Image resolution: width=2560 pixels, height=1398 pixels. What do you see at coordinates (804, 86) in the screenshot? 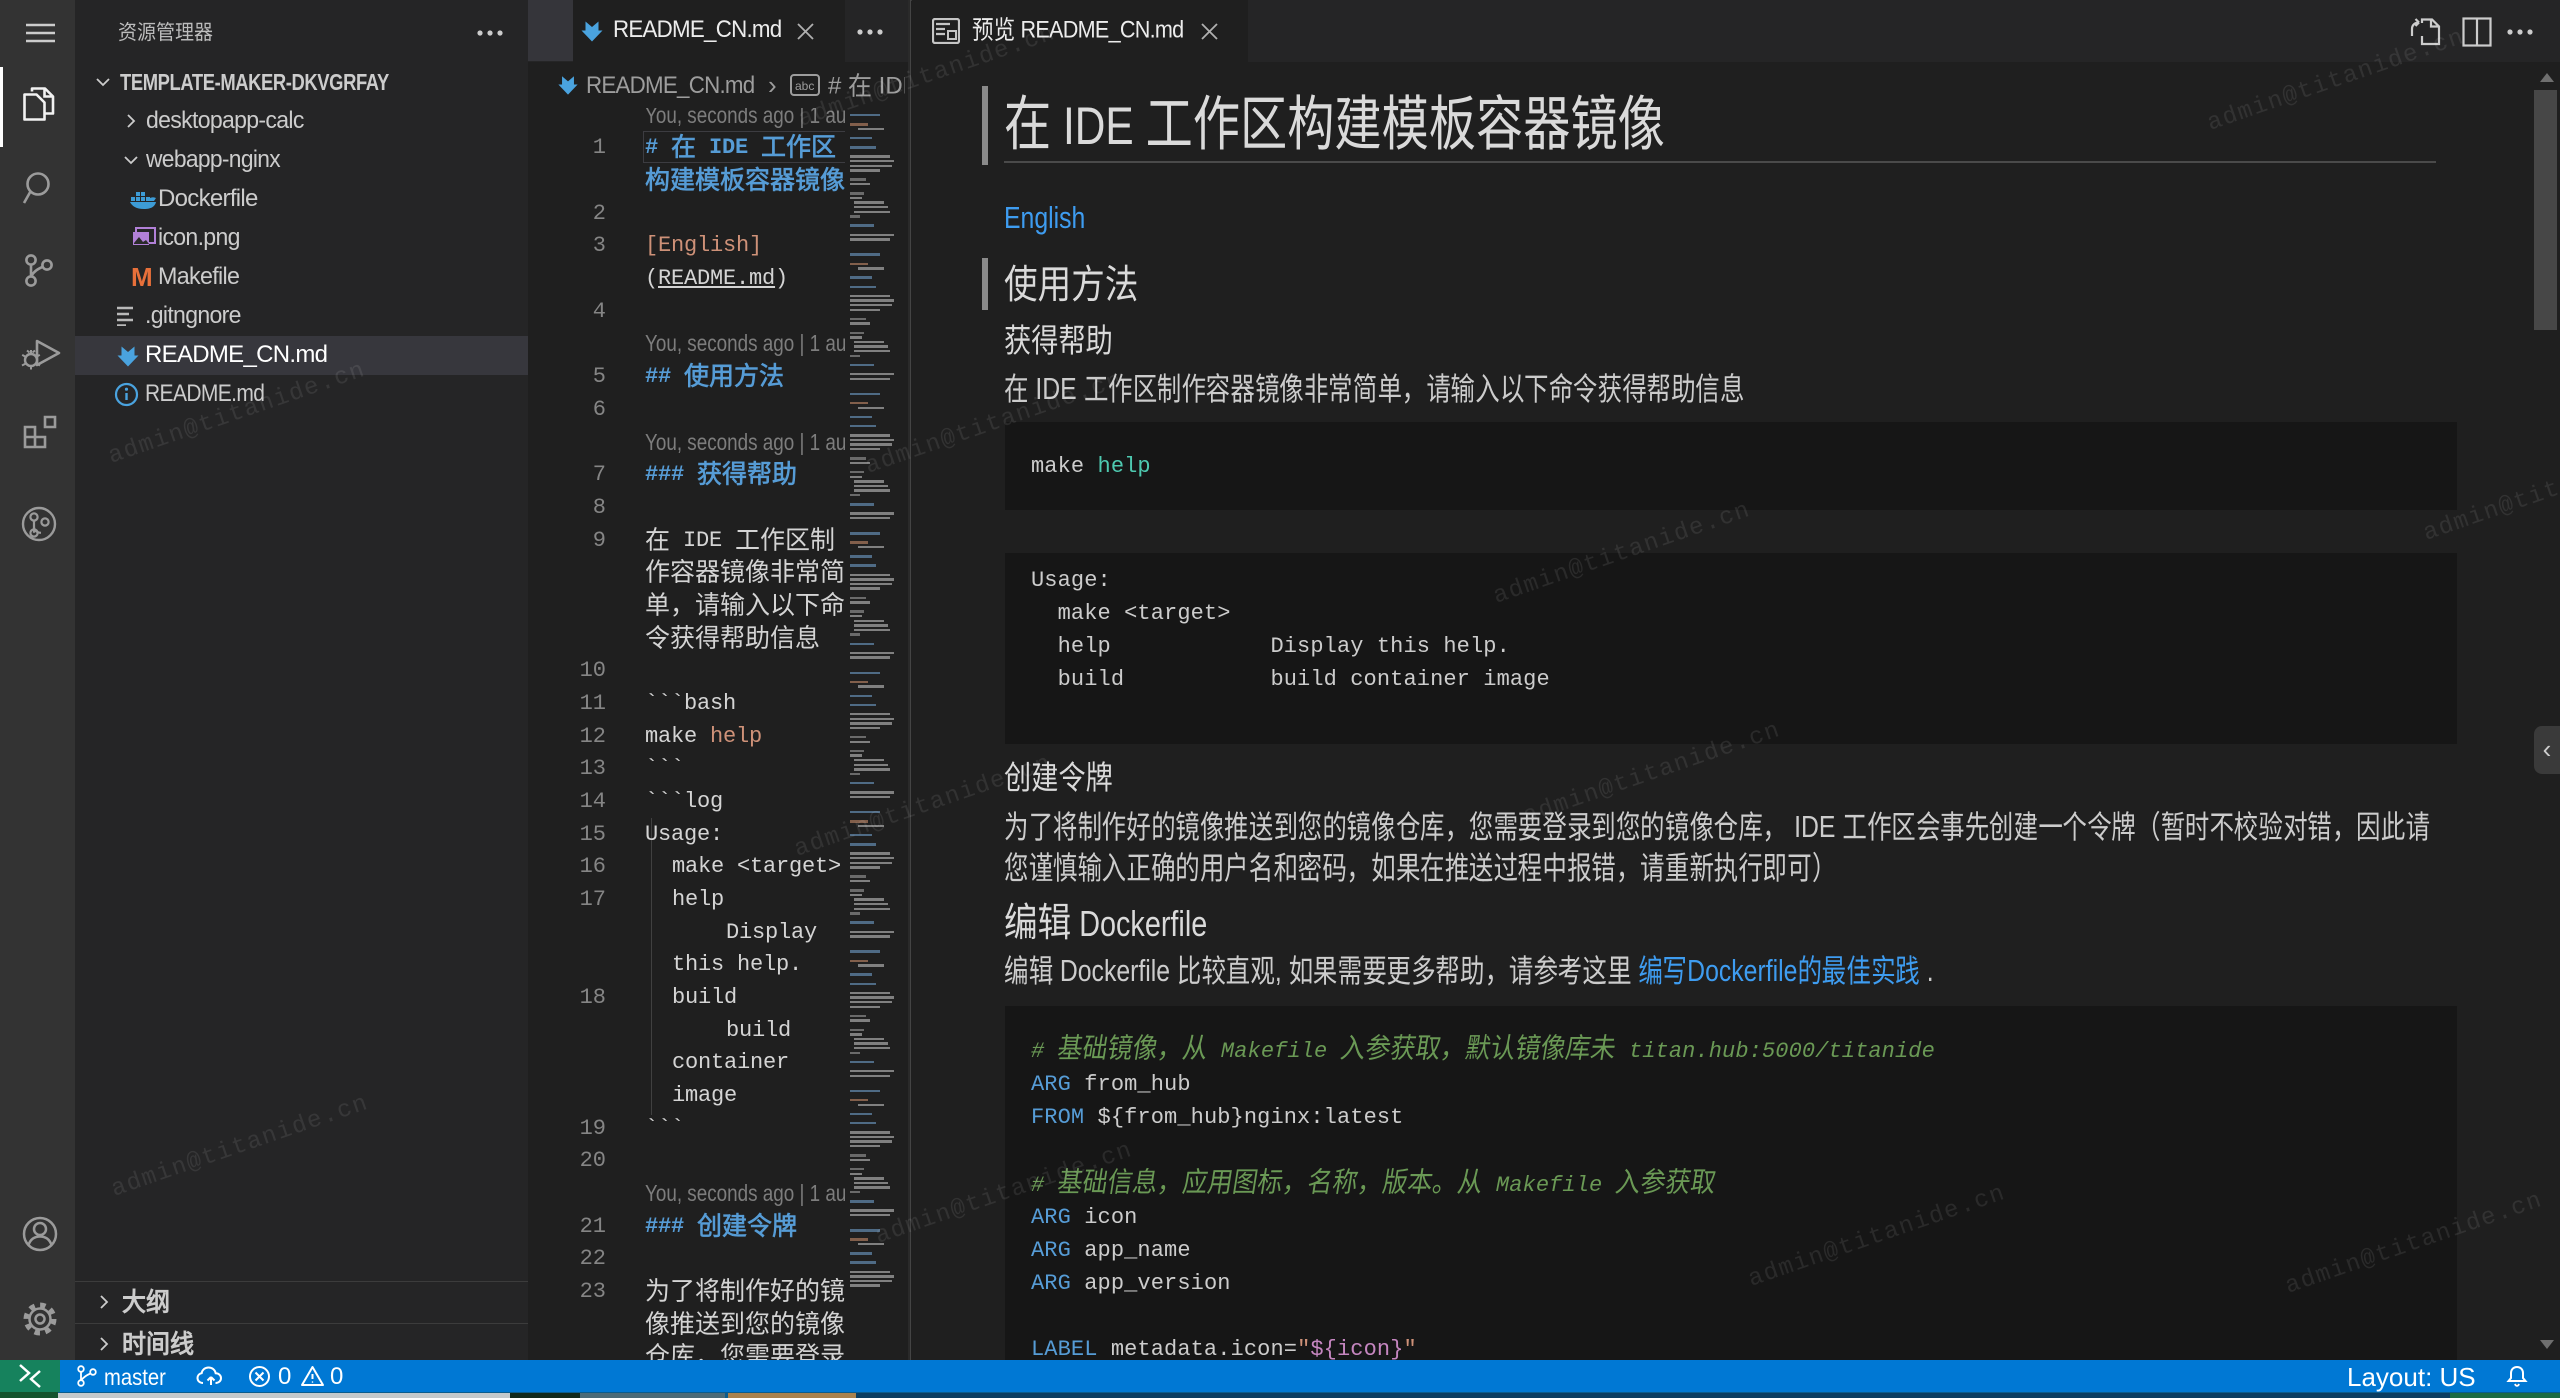
I see `svg-text: abc` at bounding box center [804, 86].